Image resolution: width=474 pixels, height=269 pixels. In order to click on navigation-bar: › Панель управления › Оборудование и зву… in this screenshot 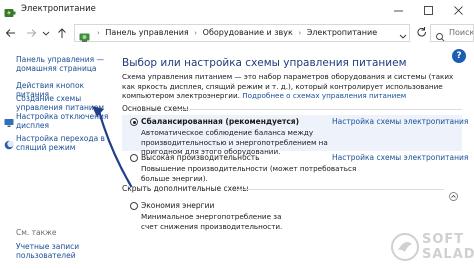, I will do `click(237, 33)`.